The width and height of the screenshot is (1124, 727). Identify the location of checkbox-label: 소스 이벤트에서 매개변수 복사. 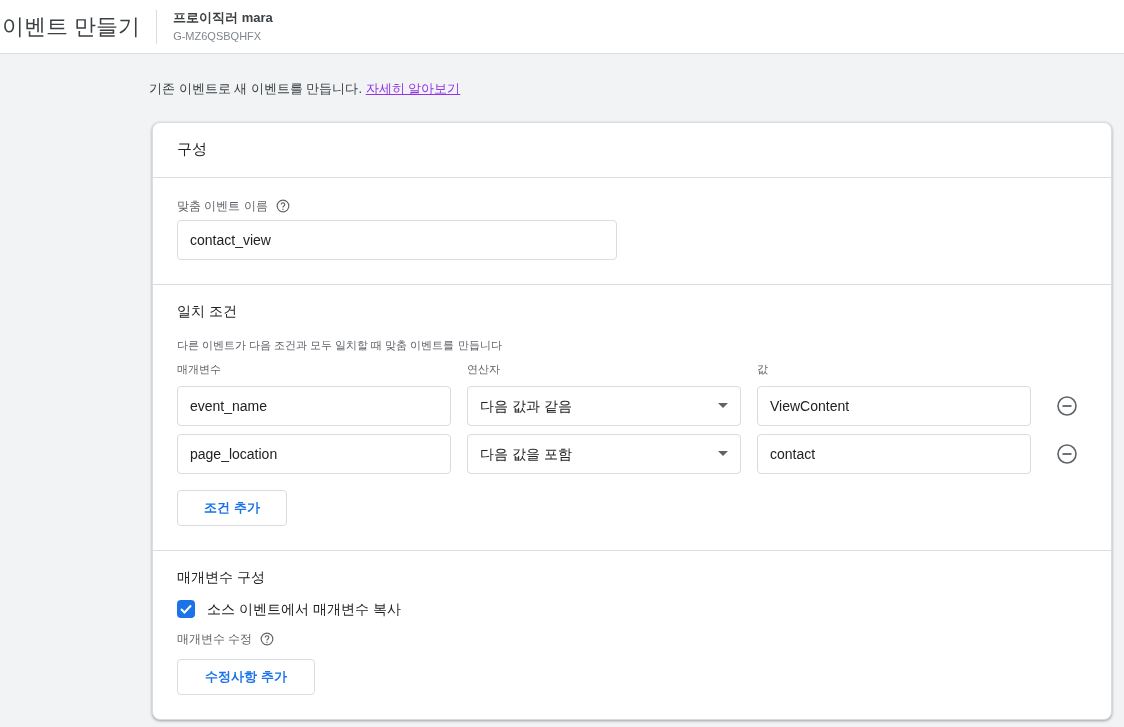
(304, 609).